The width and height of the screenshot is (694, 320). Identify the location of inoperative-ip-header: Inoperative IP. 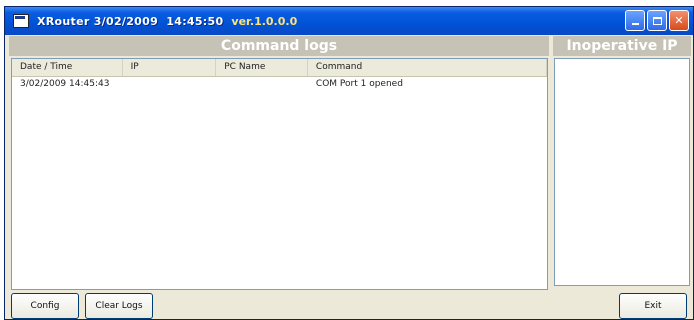
(622, 46).